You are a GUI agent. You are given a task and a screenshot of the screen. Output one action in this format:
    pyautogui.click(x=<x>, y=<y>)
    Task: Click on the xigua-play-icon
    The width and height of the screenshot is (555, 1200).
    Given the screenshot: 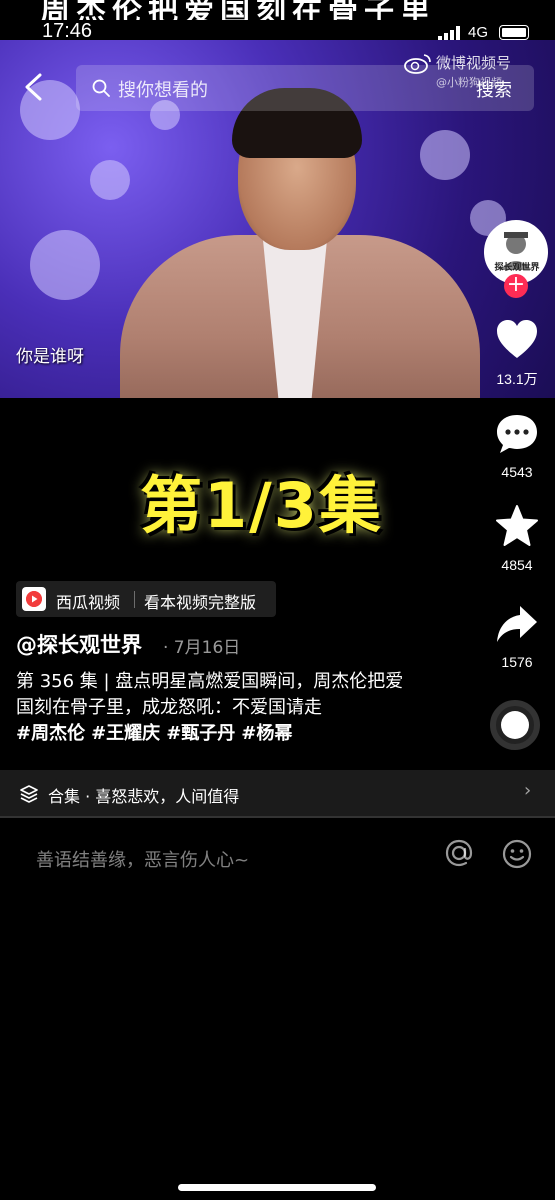 What is the action you would take?
    pyautogui.click(x=34, y=599)
    